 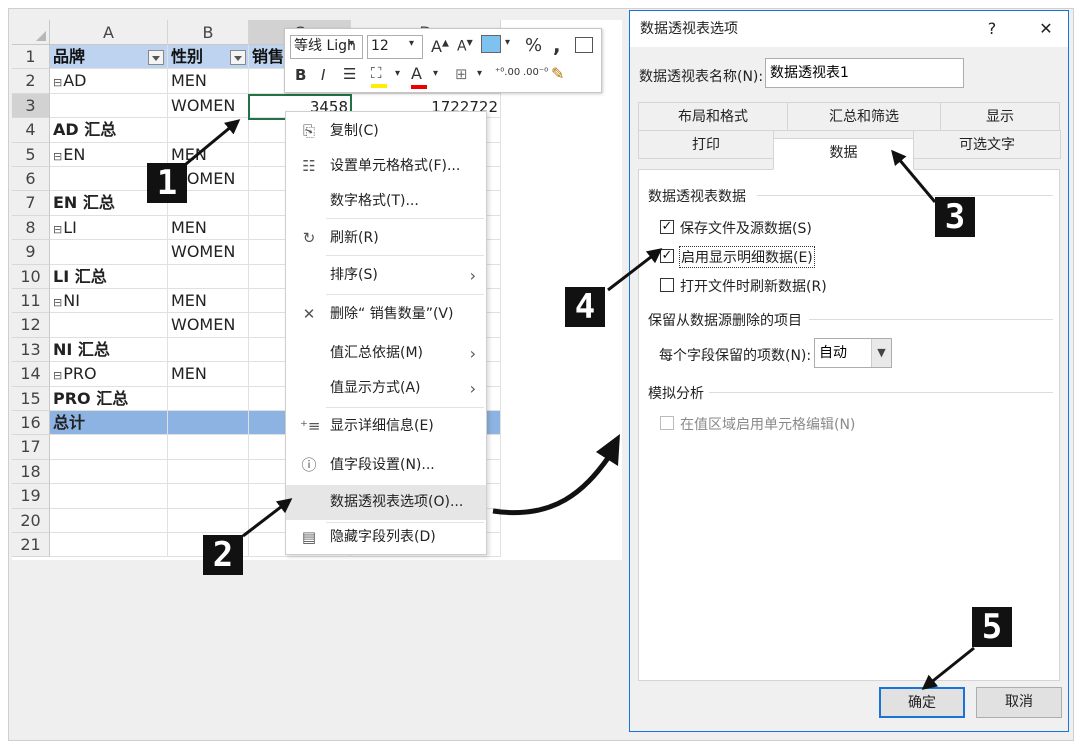 What do you see at coordinates (223, 555) in the screenshot?
I see `callout-2: 2` at bounding box center [223, 555].